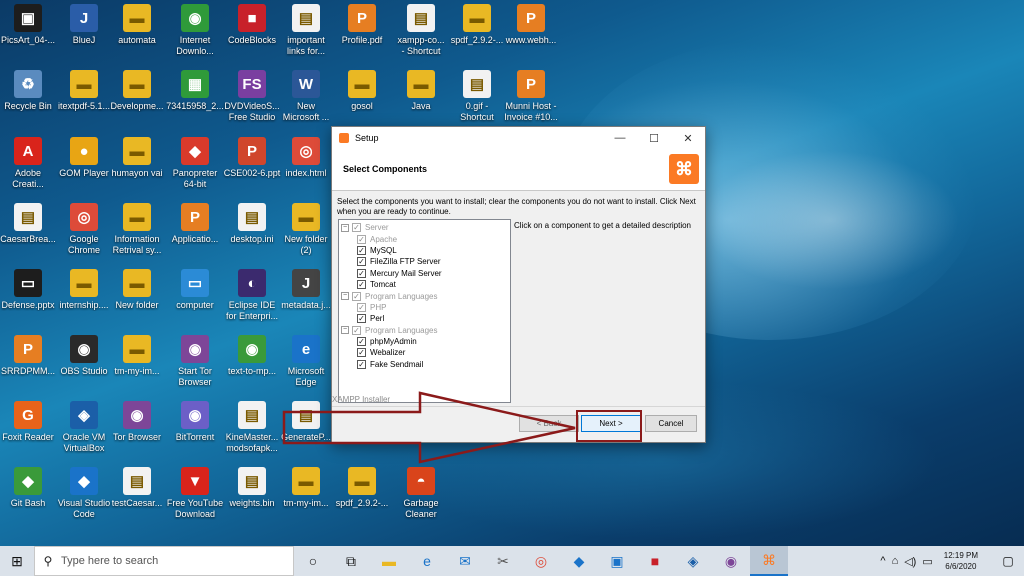  Describe the element at coordinates (252, 488) in the screenshot. I see `desktop-icon: ▤ weights.bin` at that location.